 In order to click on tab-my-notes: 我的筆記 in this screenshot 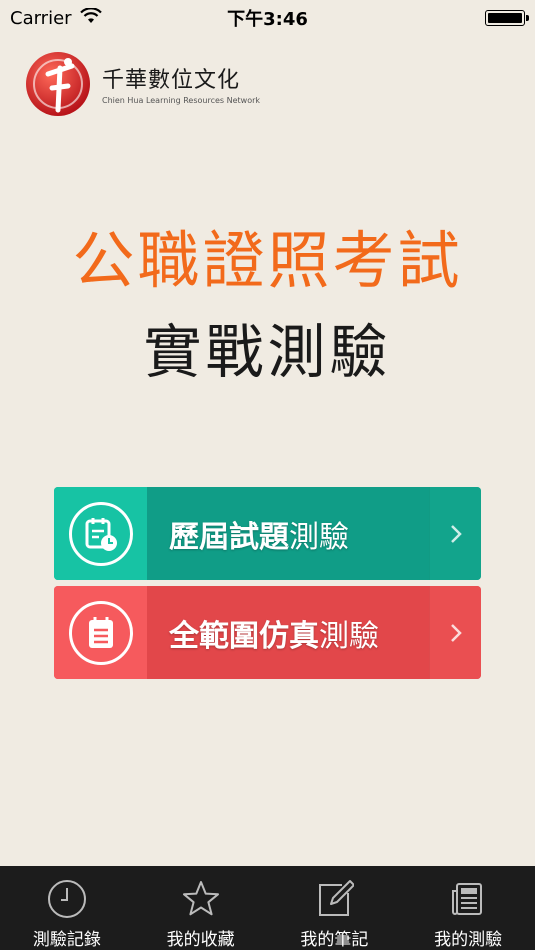, I will do `click(335, 908)`.